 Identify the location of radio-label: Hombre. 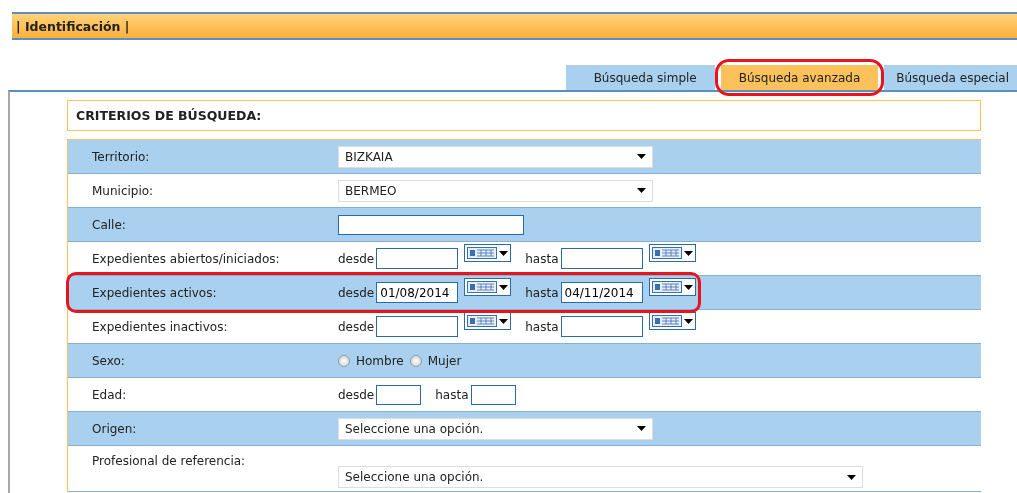
(380, 360).